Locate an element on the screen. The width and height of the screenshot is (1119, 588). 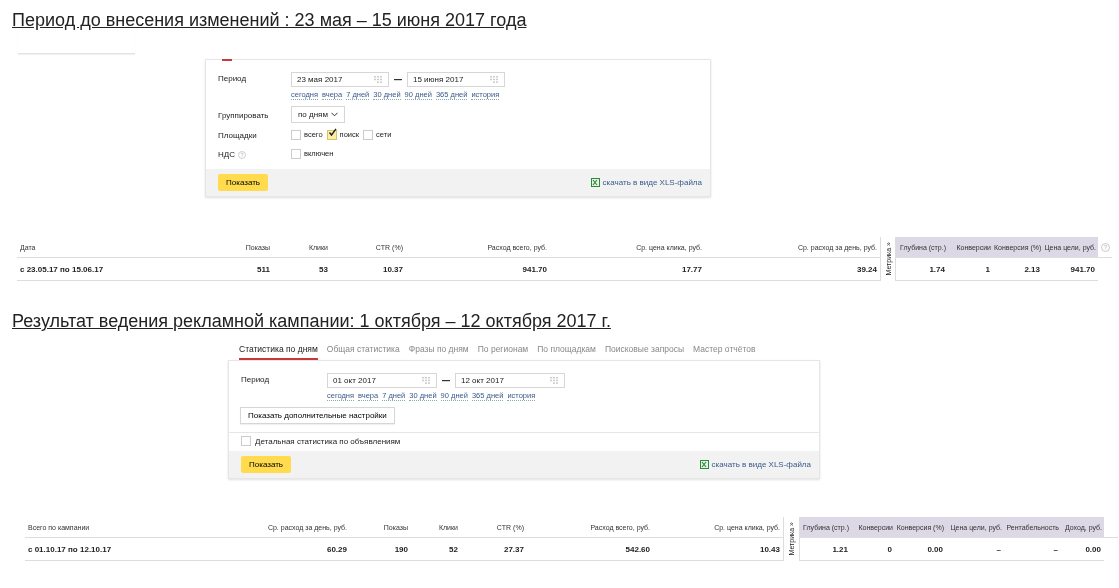
table-cell: 0 is located at coordinates (873, 549).